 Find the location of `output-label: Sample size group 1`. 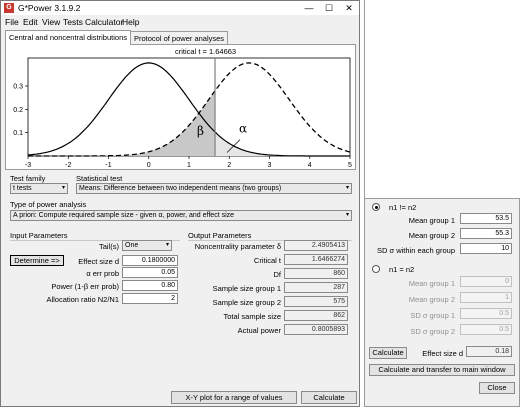

output-label: Sample size group 1 is located at coordinates (246, 288).